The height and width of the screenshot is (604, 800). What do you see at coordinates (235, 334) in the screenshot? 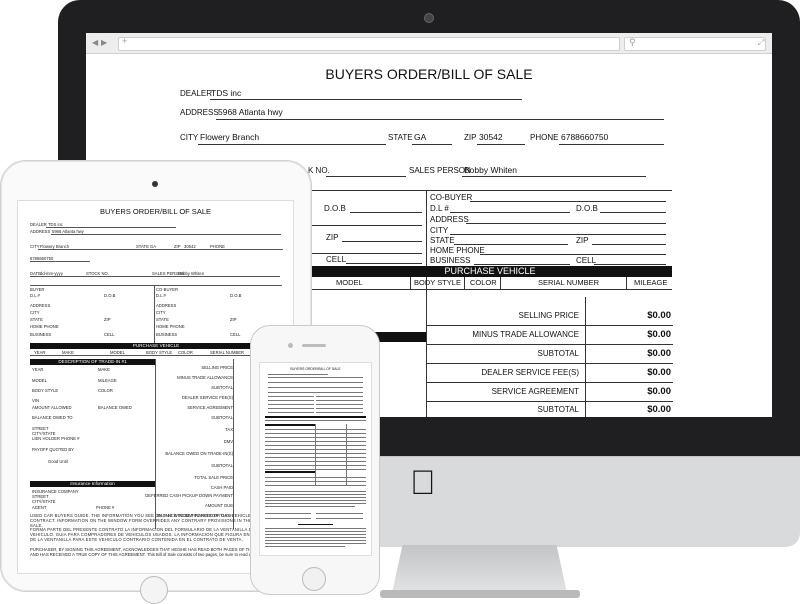
I see `tablet-cob-cell-label: CELL` at bounding box center [235, 334].